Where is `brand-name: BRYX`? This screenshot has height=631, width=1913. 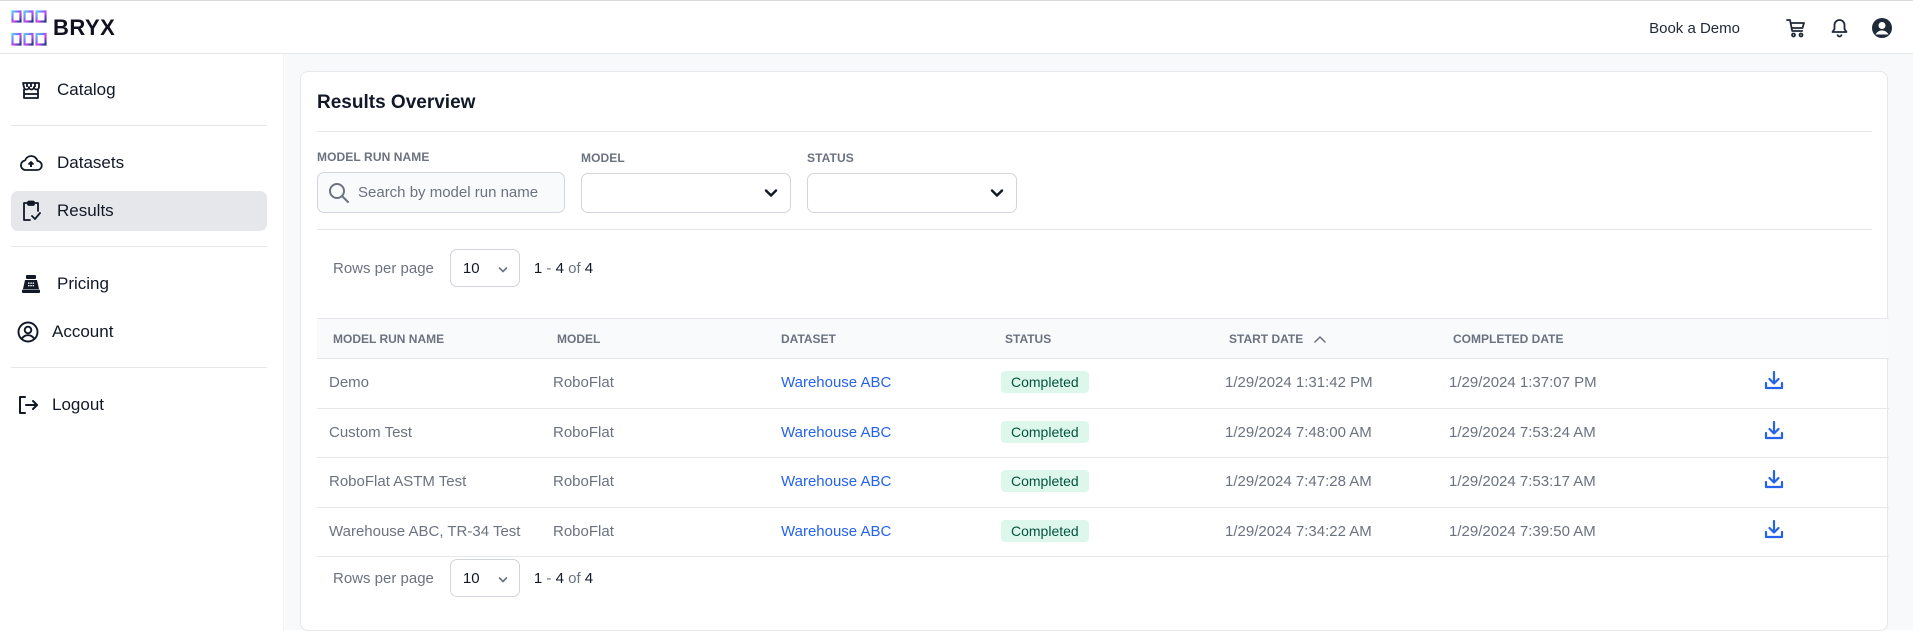
brand-name: BRYX is located at coordinates (84, 27).